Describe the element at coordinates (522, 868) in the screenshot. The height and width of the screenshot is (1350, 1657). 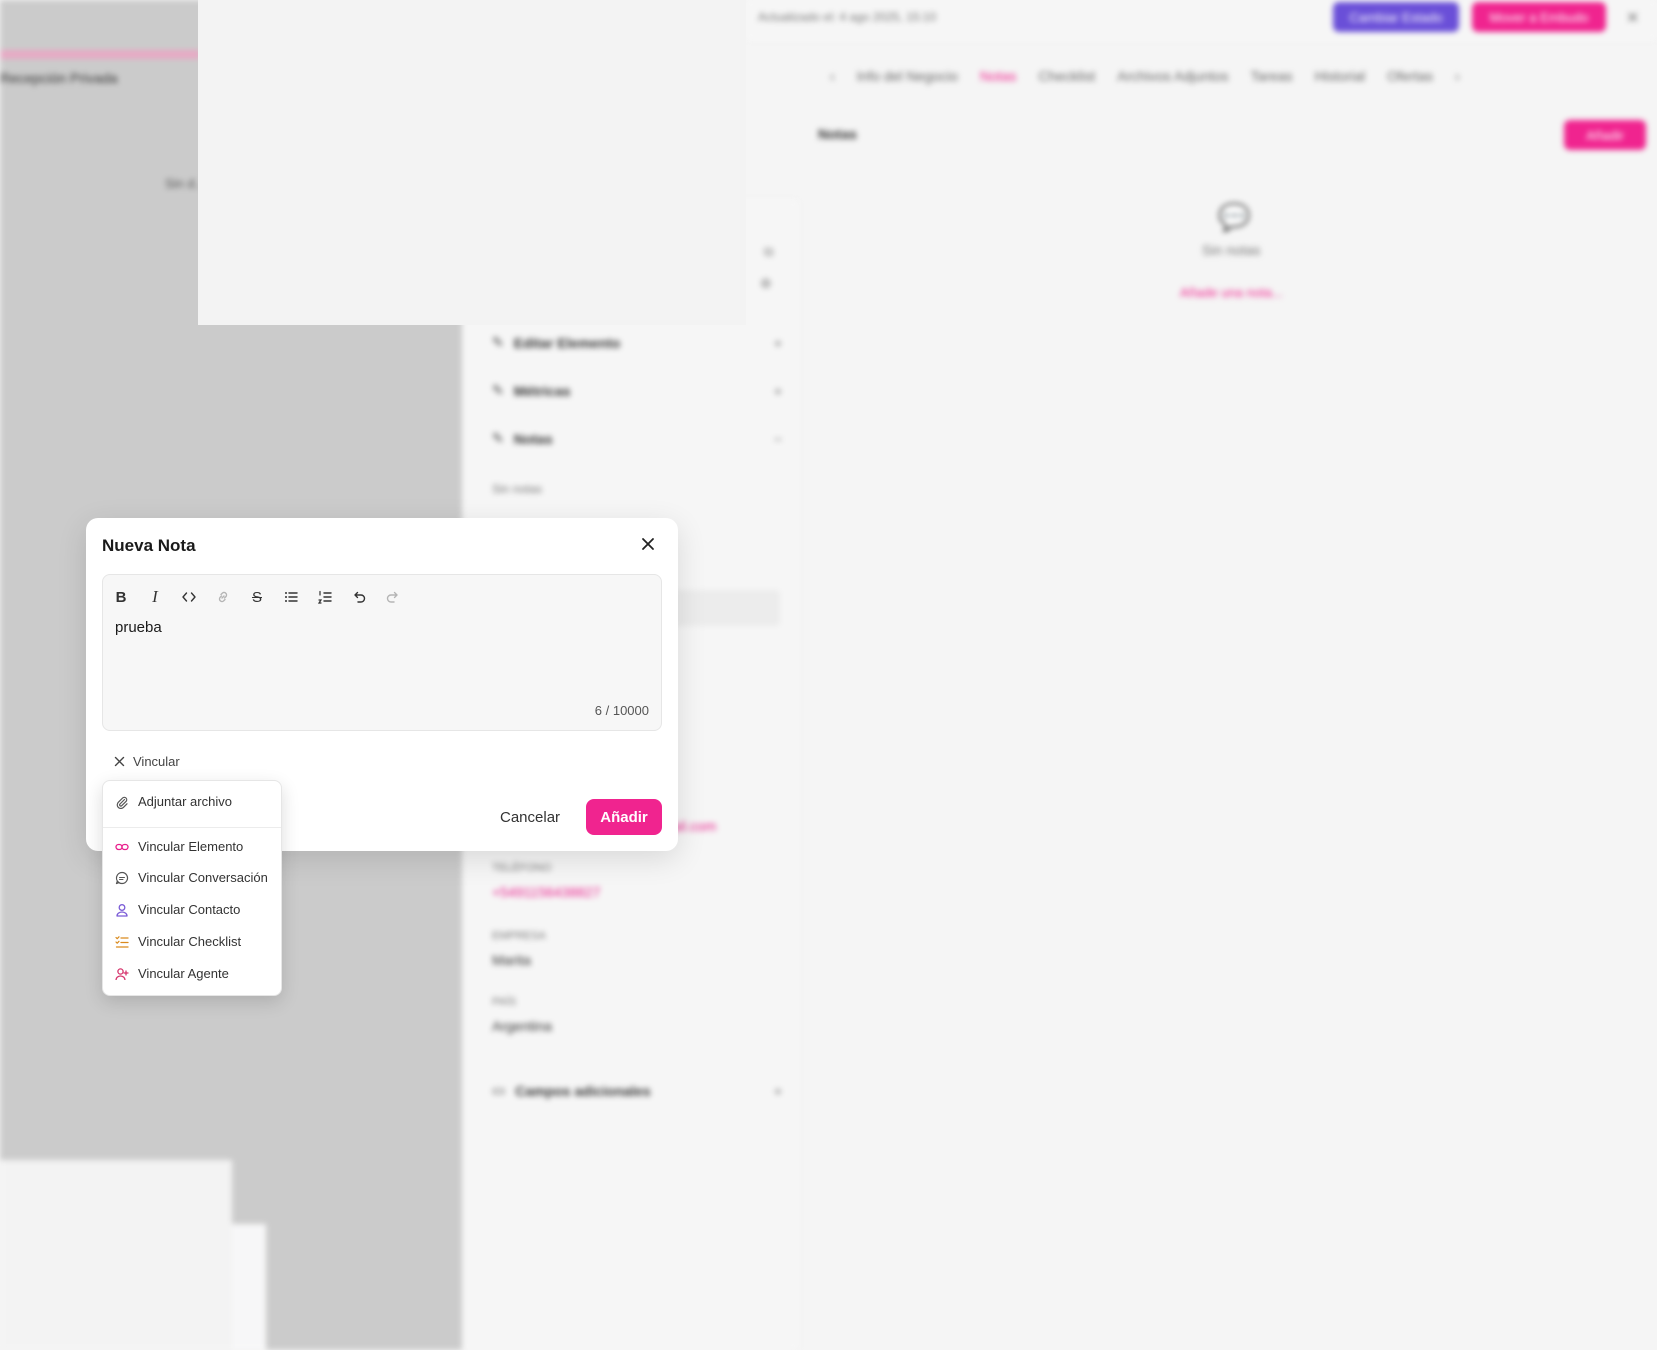
I see `field-label-telefono: TELÉFONO` at that location.